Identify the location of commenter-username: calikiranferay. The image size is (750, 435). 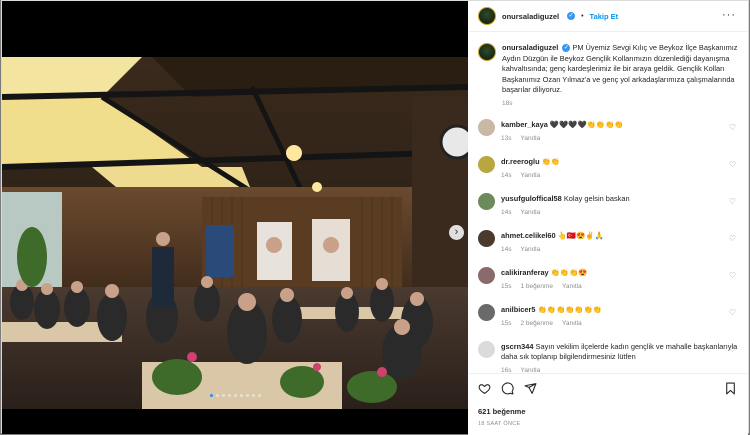
(525, 272).